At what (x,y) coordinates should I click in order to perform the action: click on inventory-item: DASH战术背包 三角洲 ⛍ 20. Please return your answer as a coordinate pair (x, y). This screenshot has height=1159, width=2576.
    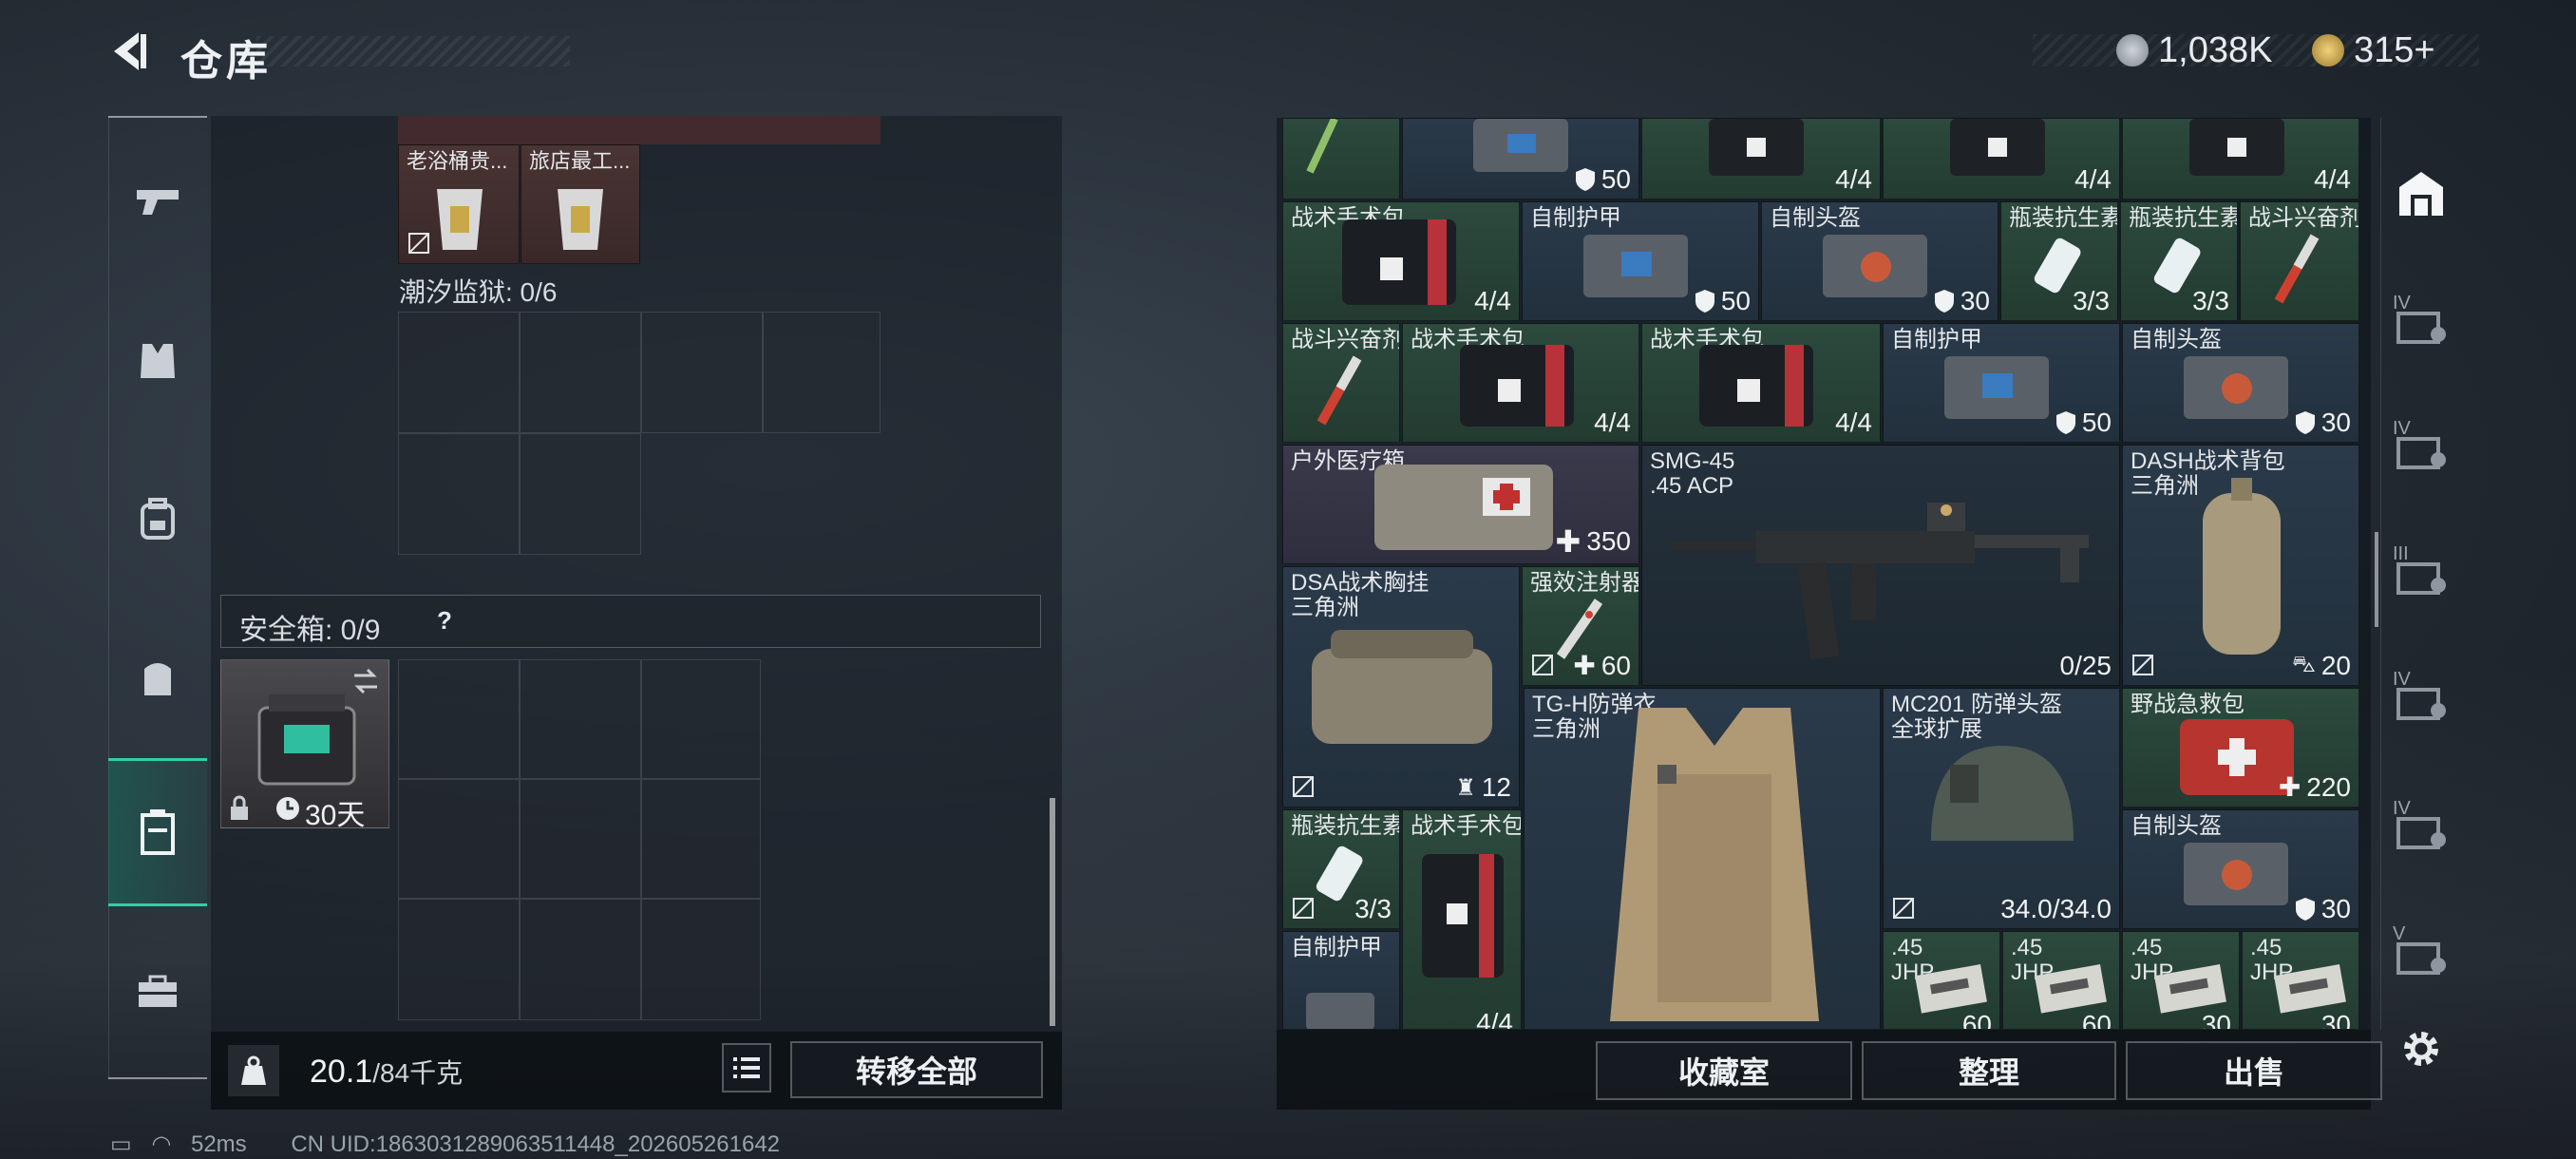
    Looking at the image, I should click on (2240, 565).